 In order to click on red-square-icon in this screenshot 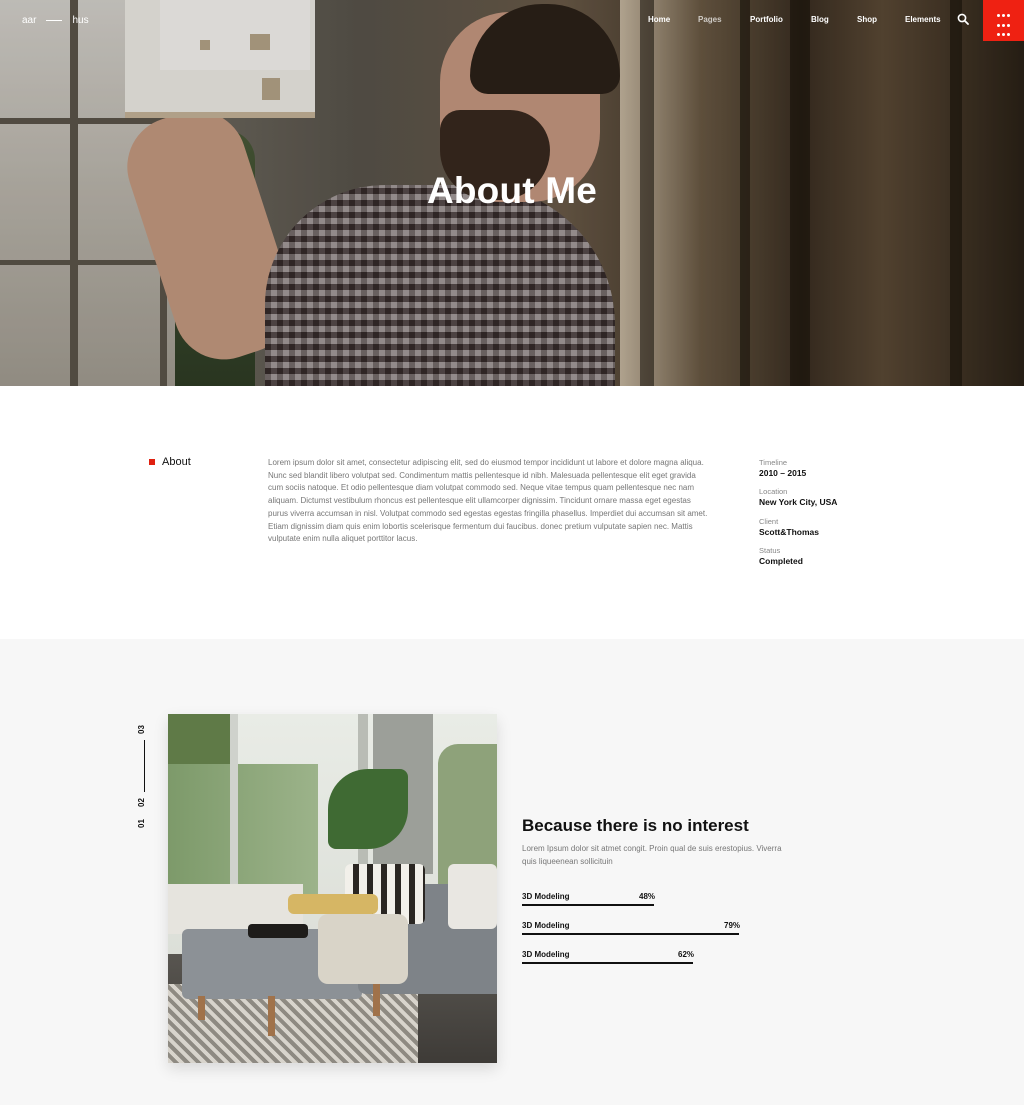, I will do `click(152, 462)`.